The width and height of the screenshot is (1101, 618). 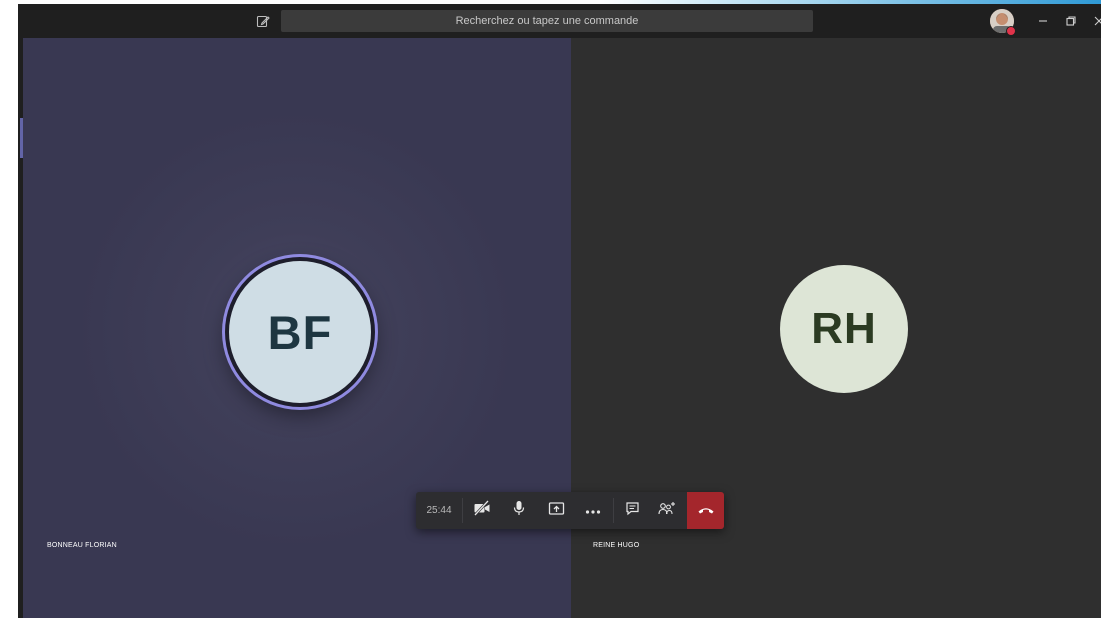 I want to click on hang-up-icon, so click(x=706, y=511).